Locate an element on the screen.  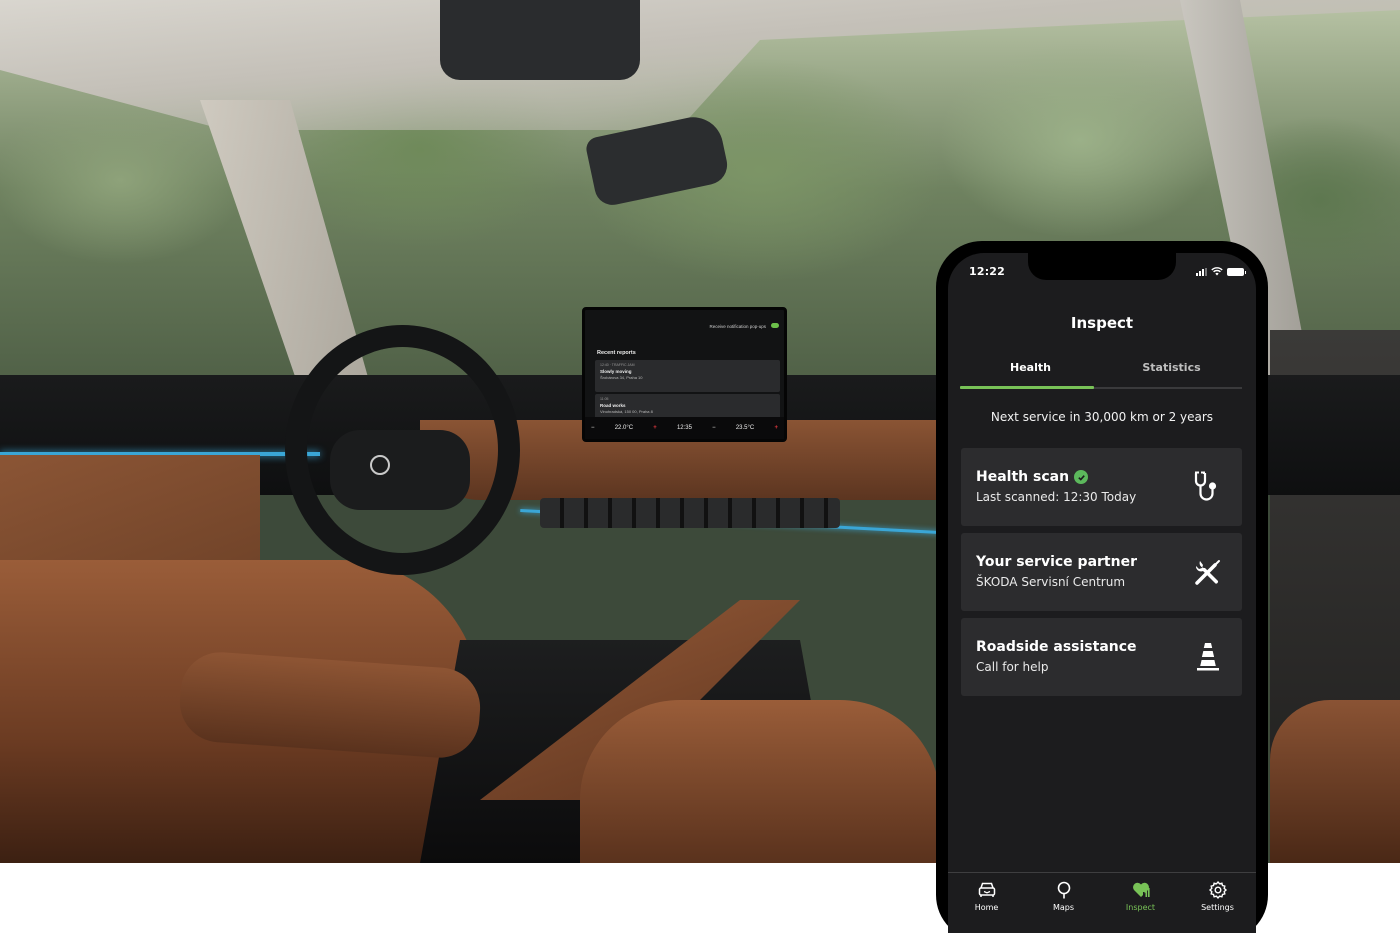
steering-wheel-hub is located at coordinates (400, 470).